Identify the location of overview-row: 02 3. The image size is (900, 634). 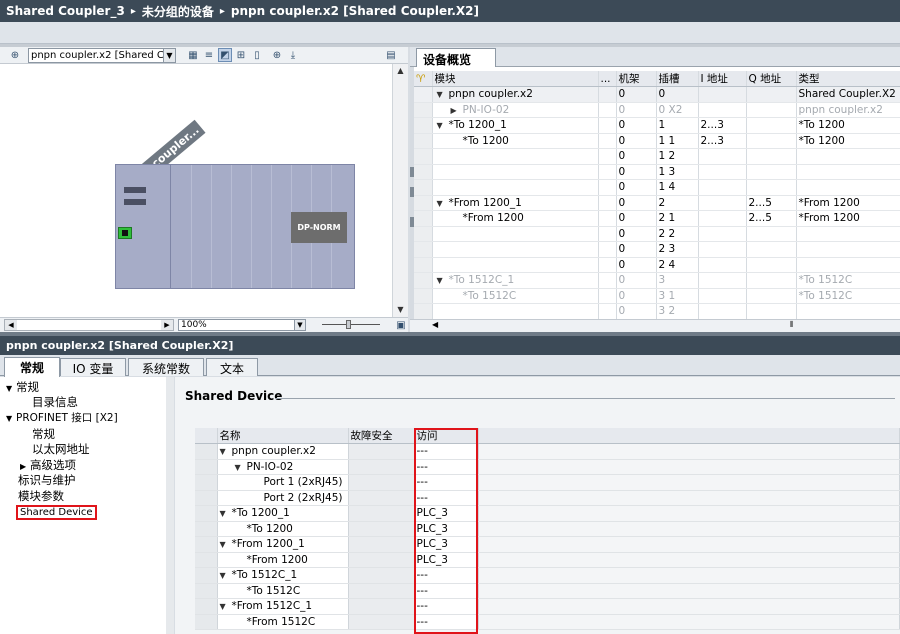
(657, 249).